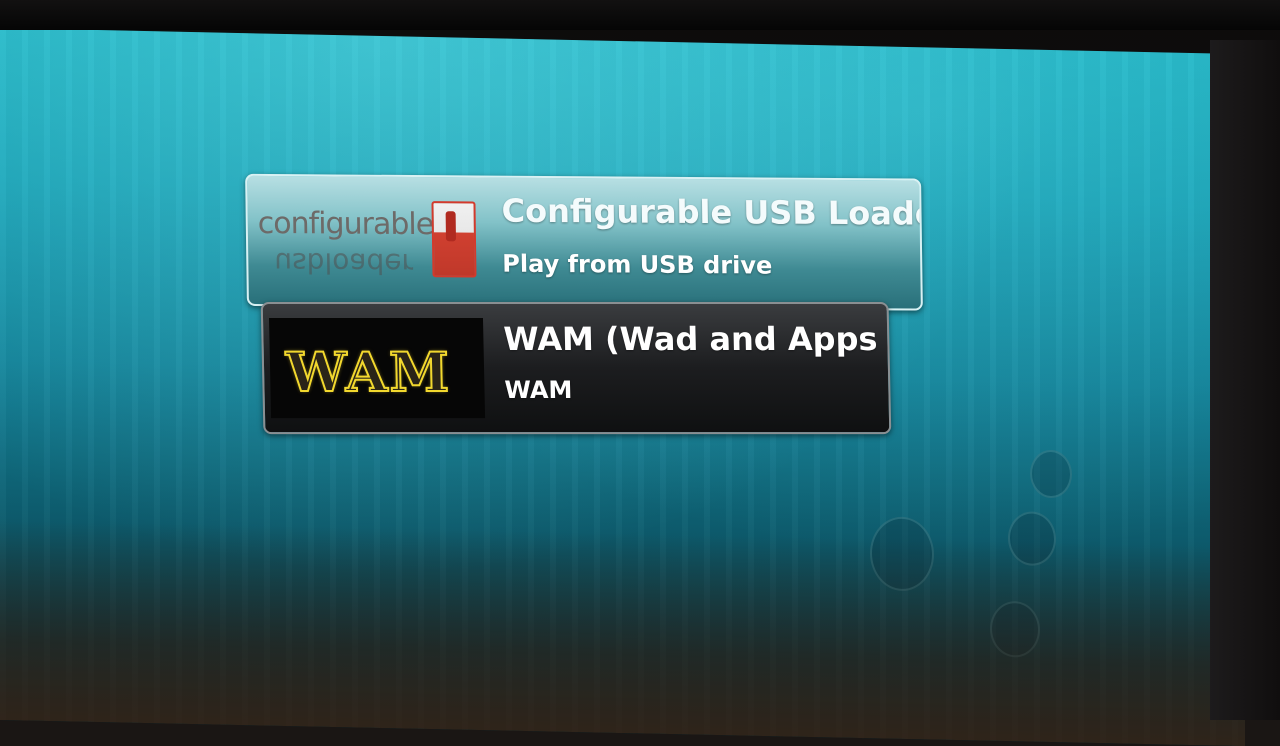 Image resolution: width=1280 pixels, height=746 pixels. Describe the element at coordinates (368, 372) in the screenshot. I see `wam-logo-icon: WAM` at that location.